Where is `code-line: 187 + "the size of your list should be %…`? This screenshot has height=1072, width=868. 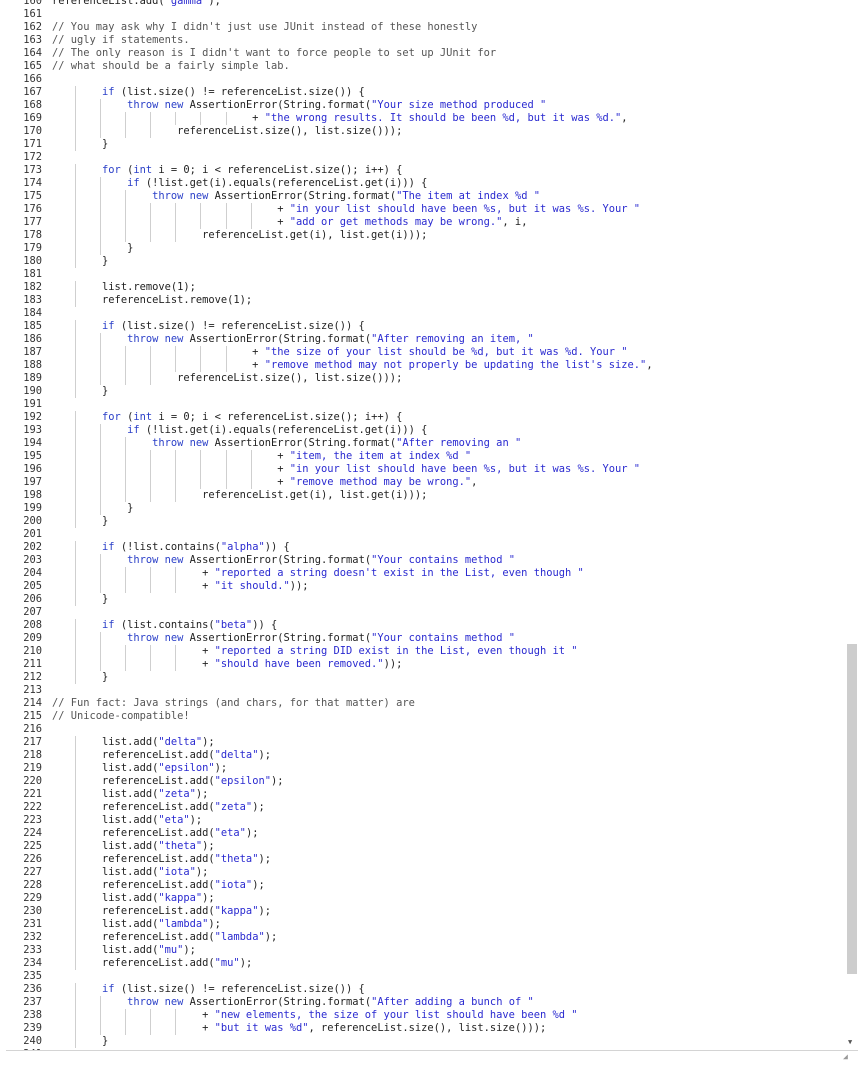 code-line: 187 + "the size of your list should be %… is located at coordinates (424, 352).